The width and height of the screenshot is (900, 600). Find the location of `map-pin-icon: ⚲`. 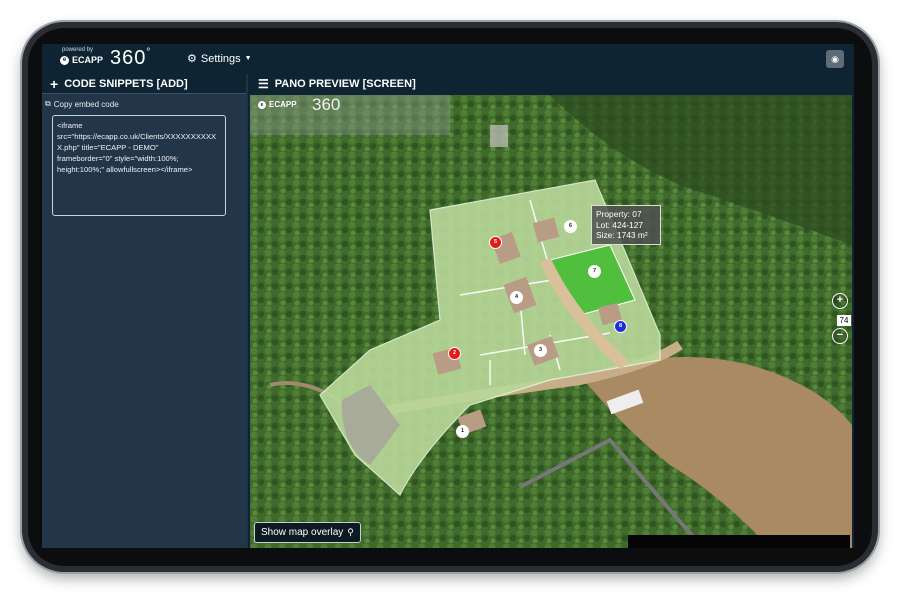

map-pin-icon: ⚲ is located at coordinates (350, 532).